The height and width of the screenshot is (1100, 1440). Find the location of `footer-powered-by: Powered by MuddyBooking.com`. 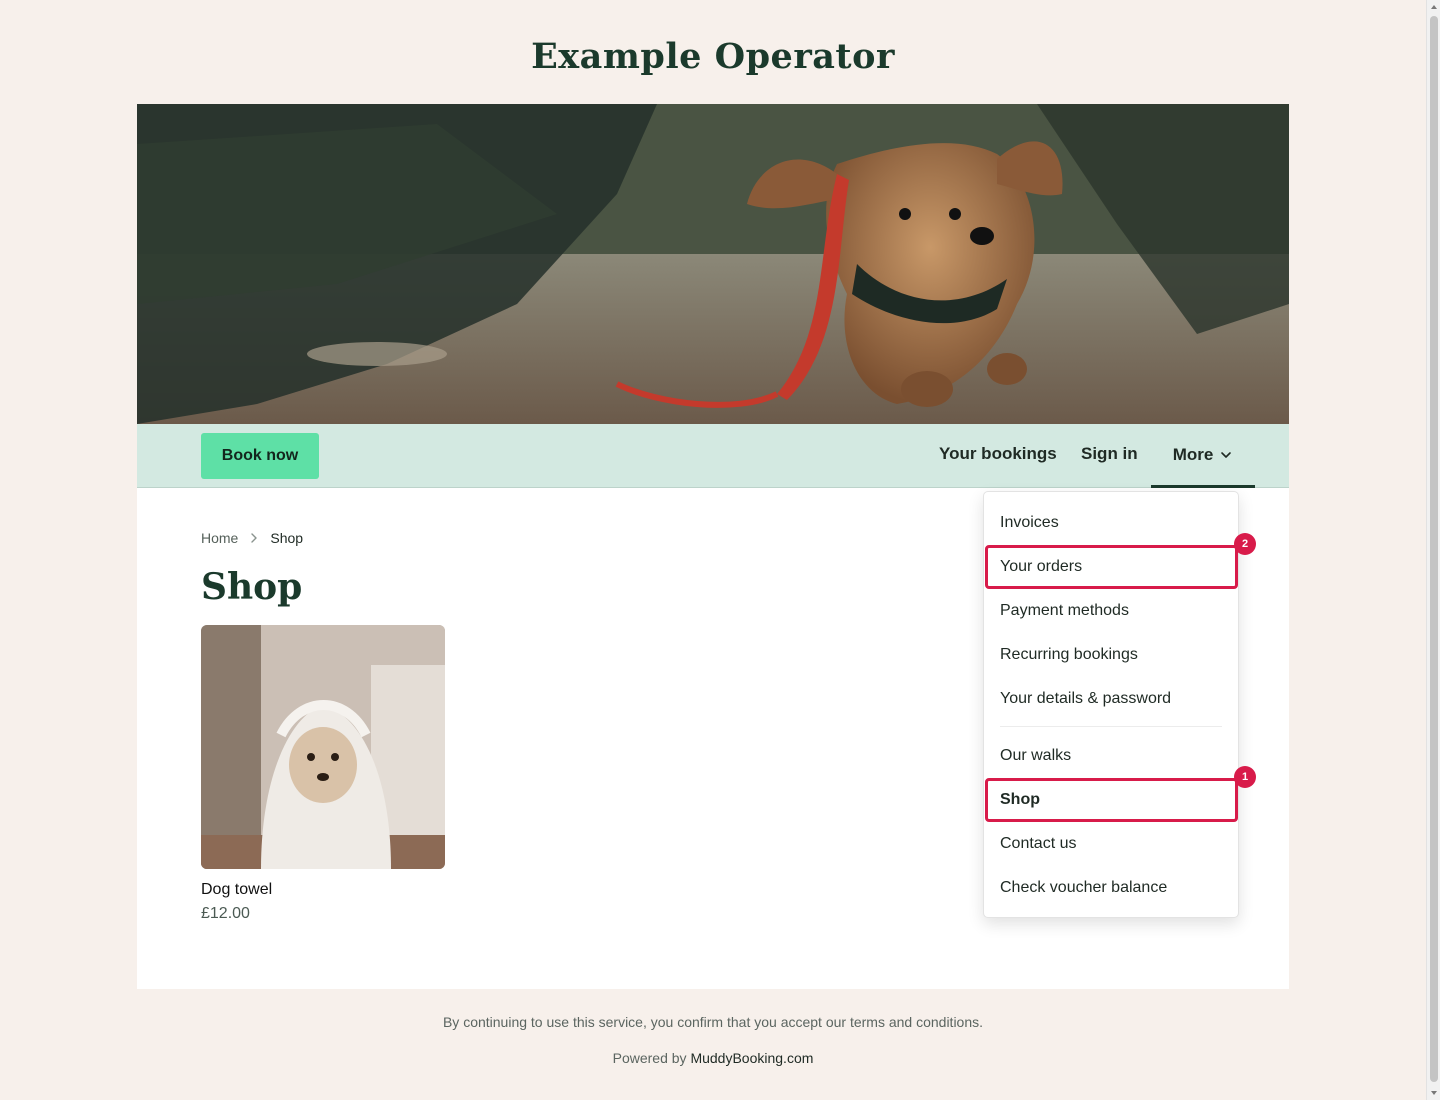

footer-powered-by: Powered by MuddyBooking.com is located at coordinates (713, 1058).